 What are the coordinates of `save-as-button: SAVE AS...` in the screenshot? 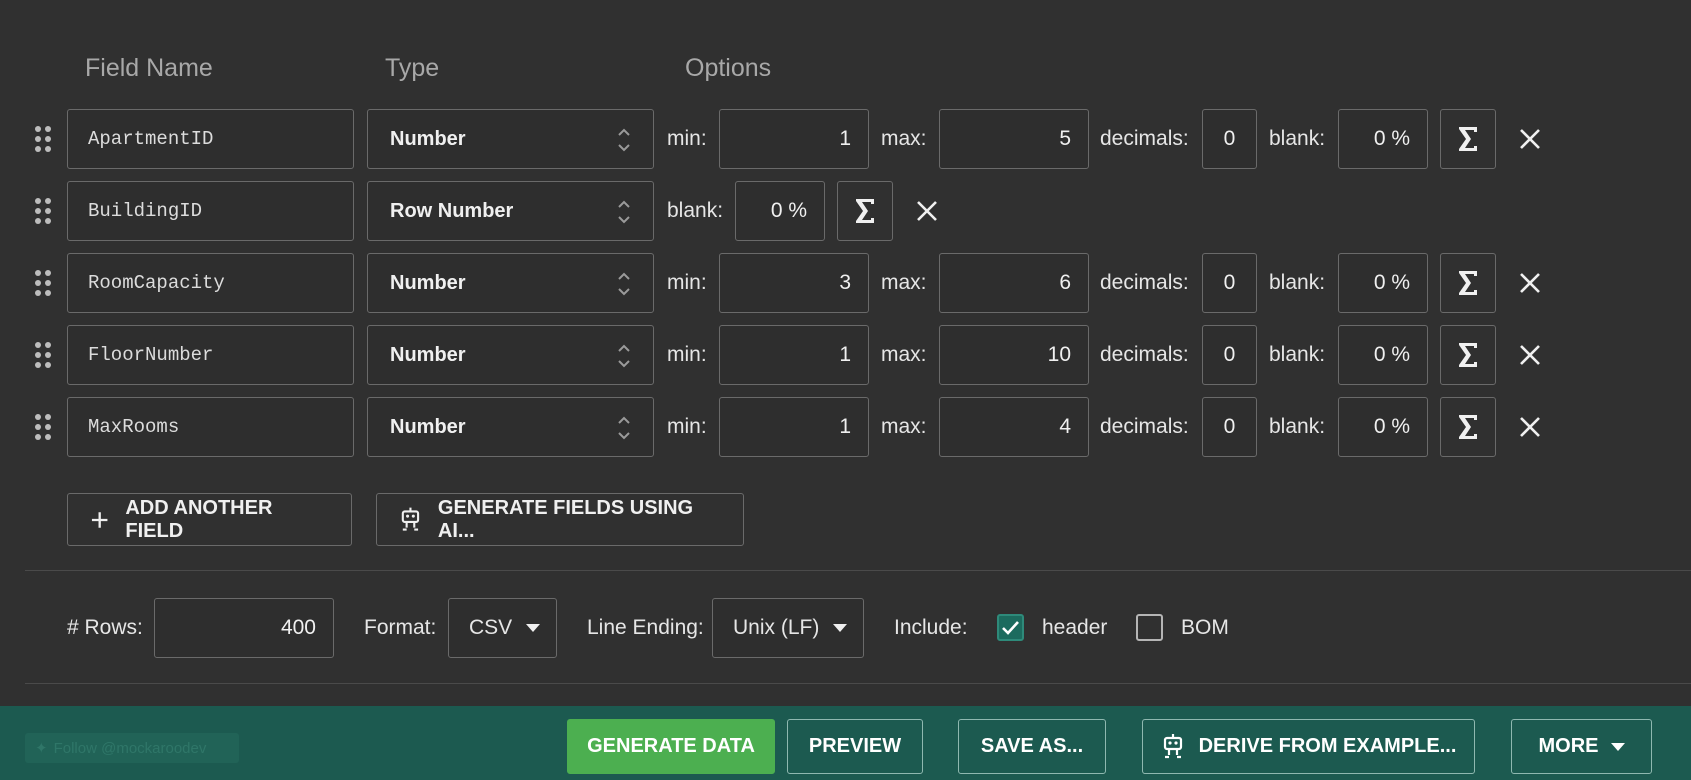 It's located at (1032, 746).